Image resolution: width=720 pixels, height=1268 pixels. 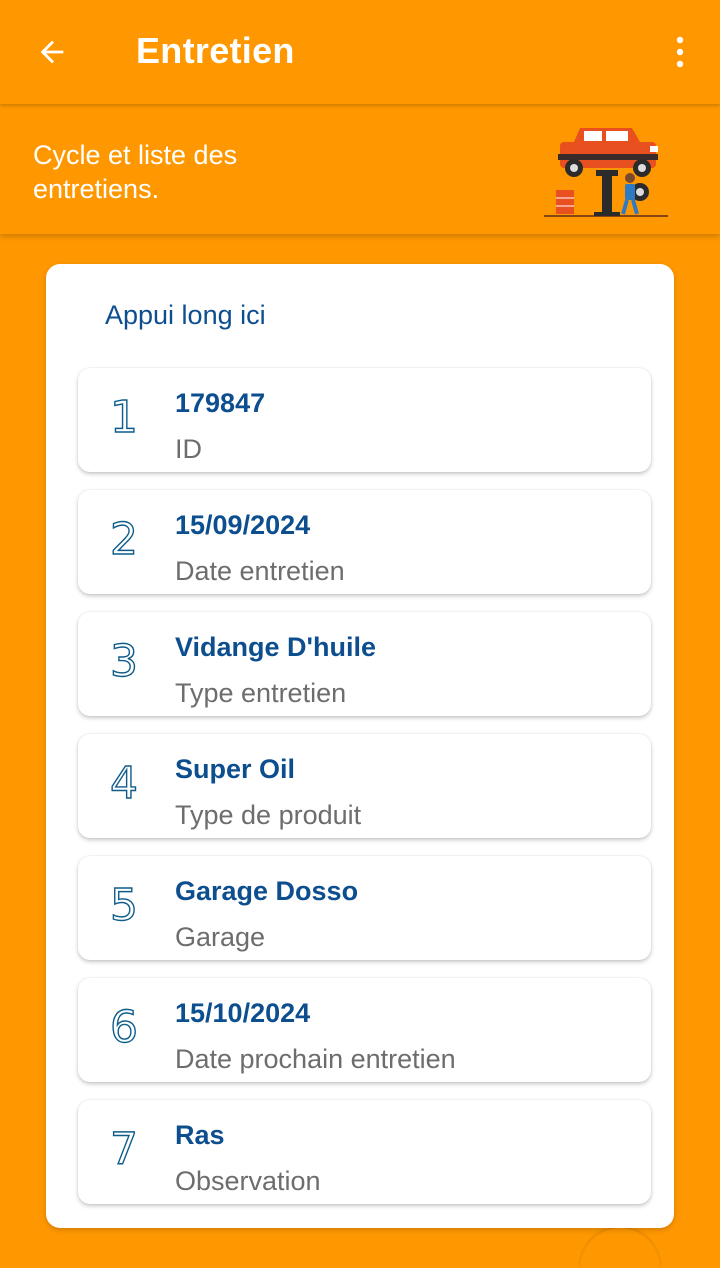 I want to click on list-item-observation: 7 Ras Observation, so click(x=364, y=1152).